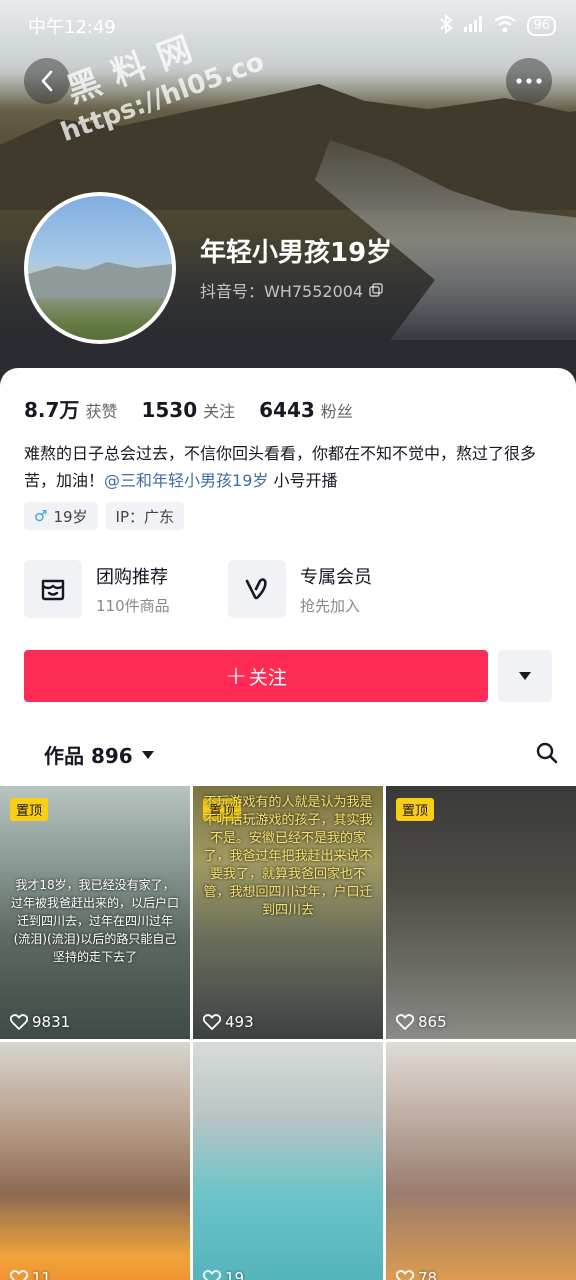 Image resolution: width=576 pixels, height=1280 pixels. I want to click on likes-count: 493, so click(228, 1022).